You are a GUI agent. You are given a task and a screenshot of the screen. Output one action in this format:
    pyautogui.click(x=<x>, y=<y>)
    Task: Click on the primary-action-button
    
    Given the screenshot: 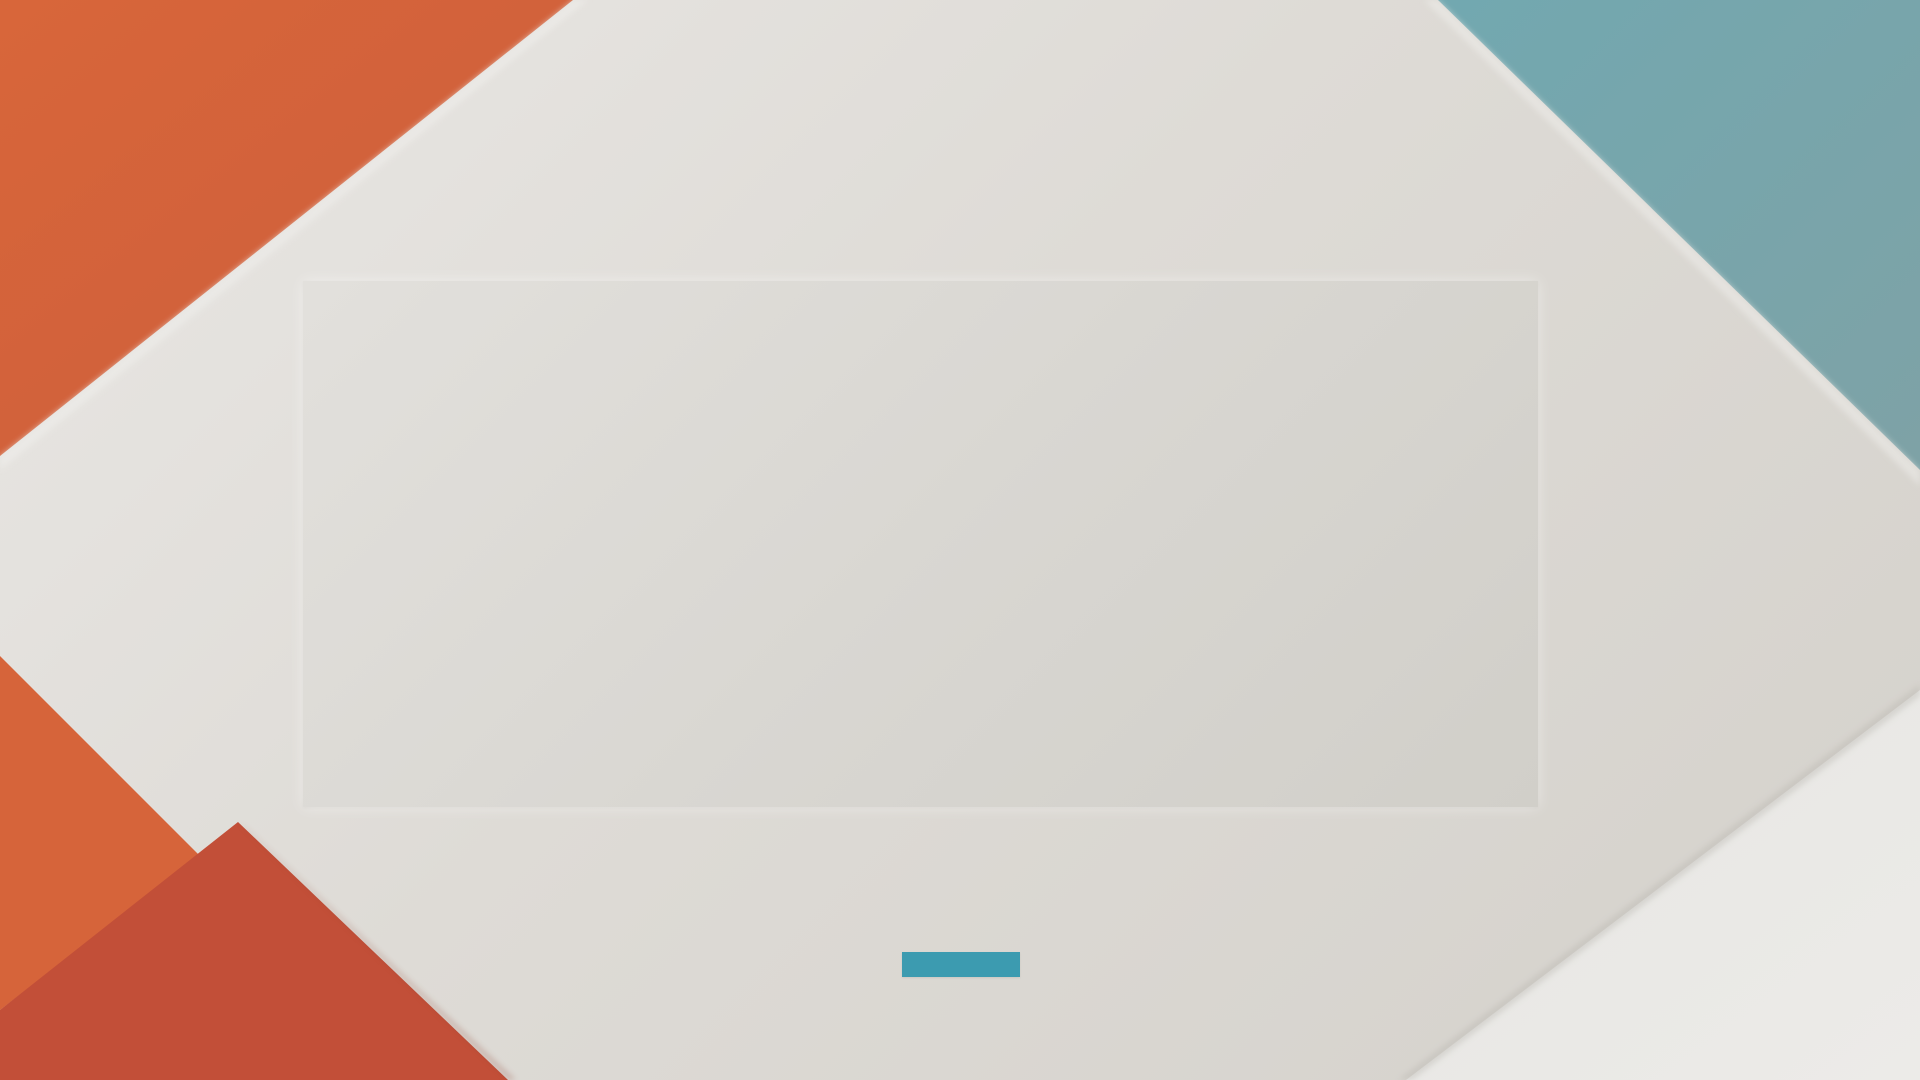 What is the action you would take?
    pyautogui.click(x=961, y=964)
    